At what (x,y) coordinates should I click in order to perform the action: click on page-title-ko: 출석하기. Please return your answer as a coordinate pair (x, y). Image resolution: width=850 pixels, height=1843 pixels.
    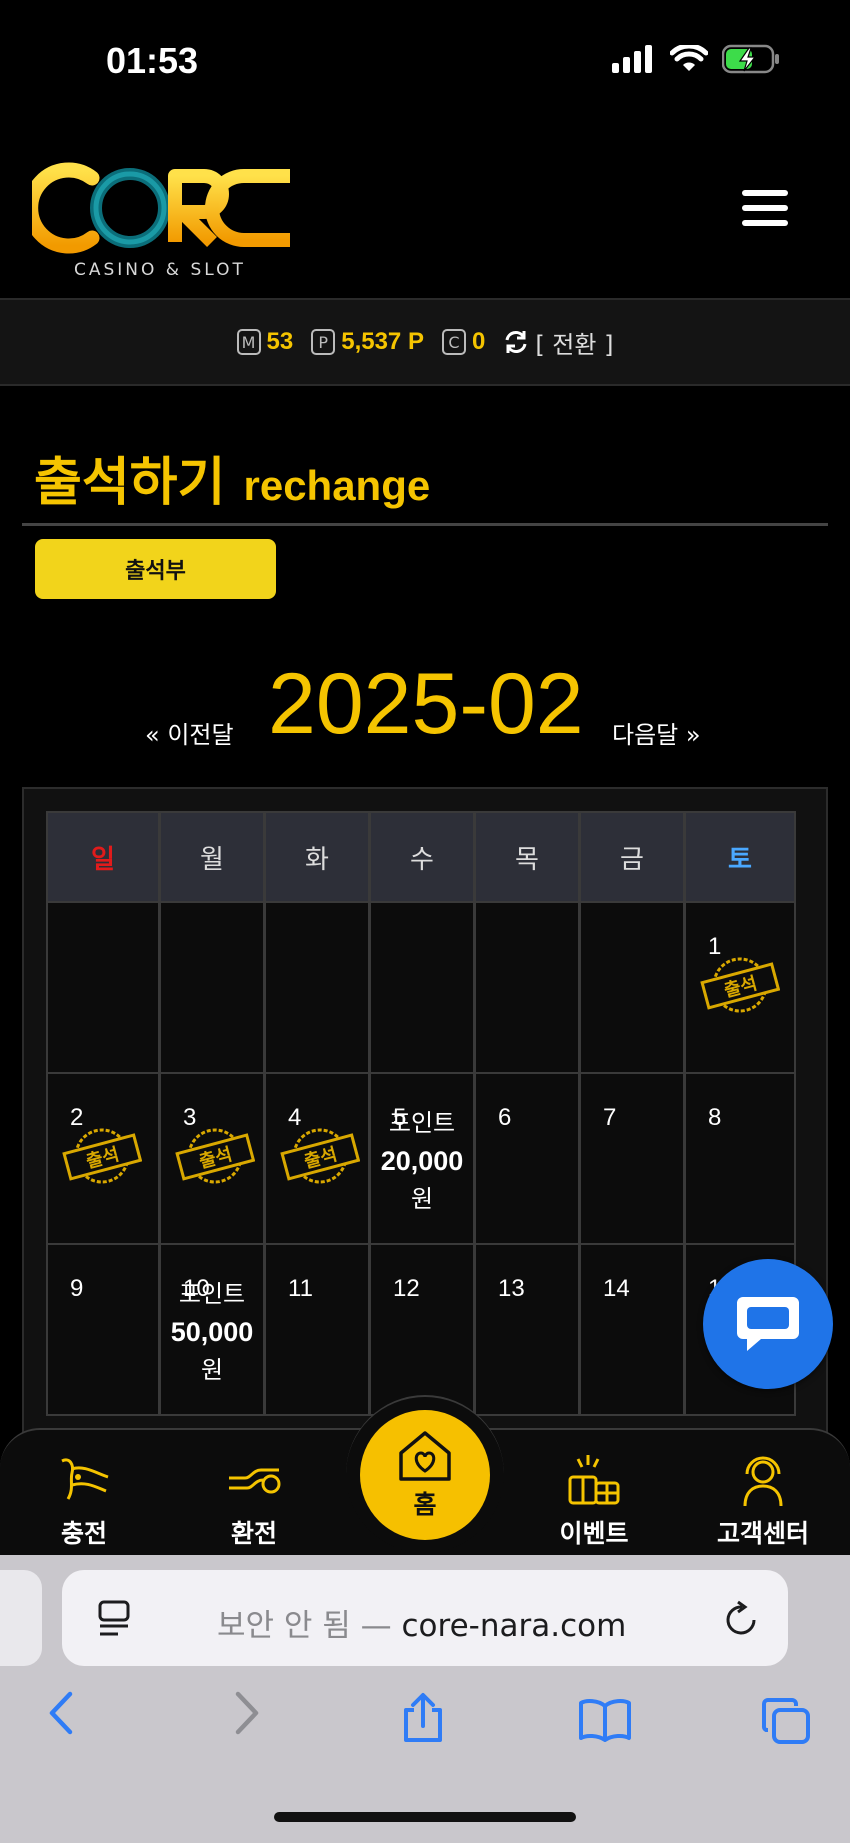
    Looking at the image, I should click on (130, 483).